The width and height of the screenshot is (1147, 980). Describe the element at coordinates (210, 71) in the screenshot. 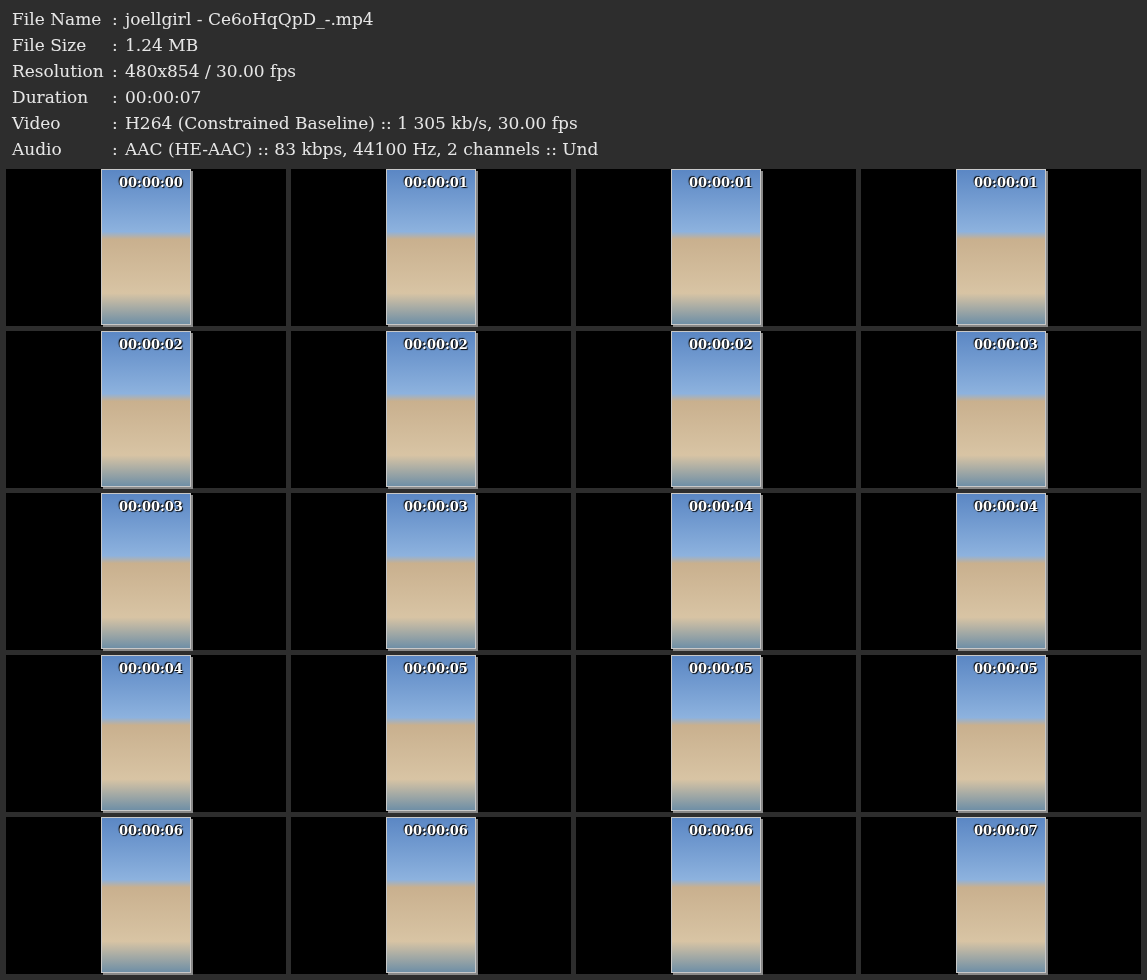

I see `info-value: 480x854 / 30.00 fps` at that location.